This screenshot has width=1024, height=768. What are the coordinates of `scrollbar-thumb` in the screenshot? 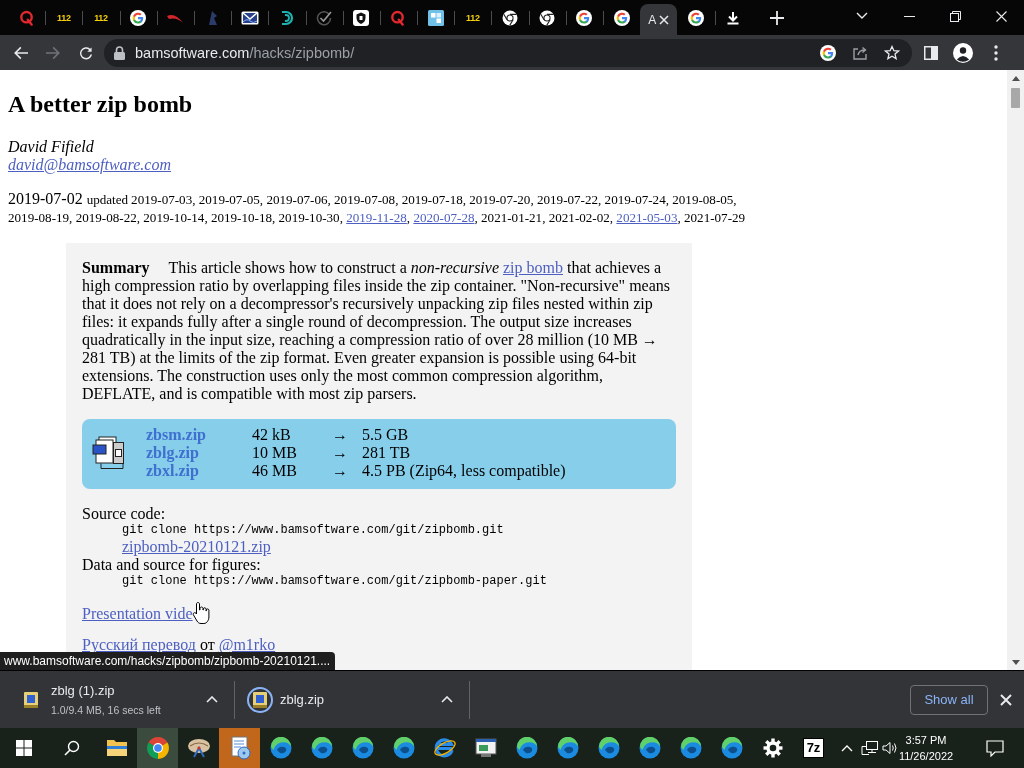 It's located at (1015, 98).